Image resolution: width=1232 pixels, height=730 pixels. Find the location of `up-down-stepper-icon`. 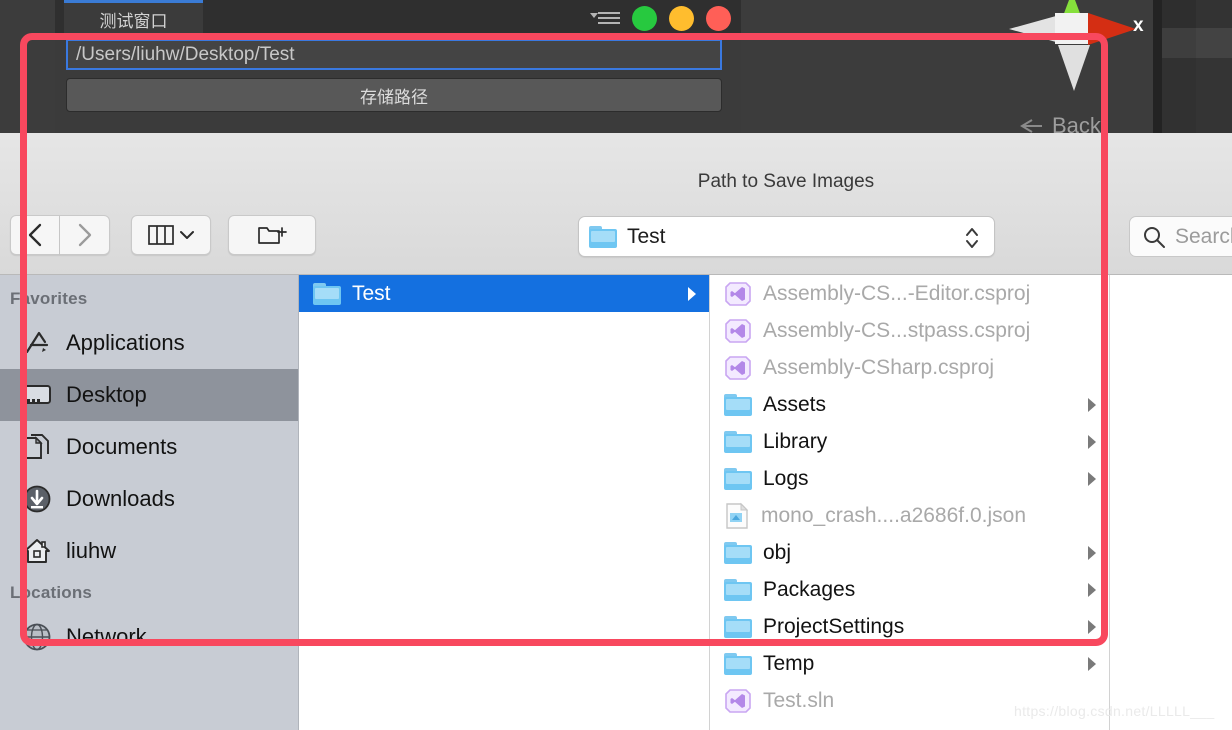

up-down-stepper-icon is located at coordinates (972, 238).